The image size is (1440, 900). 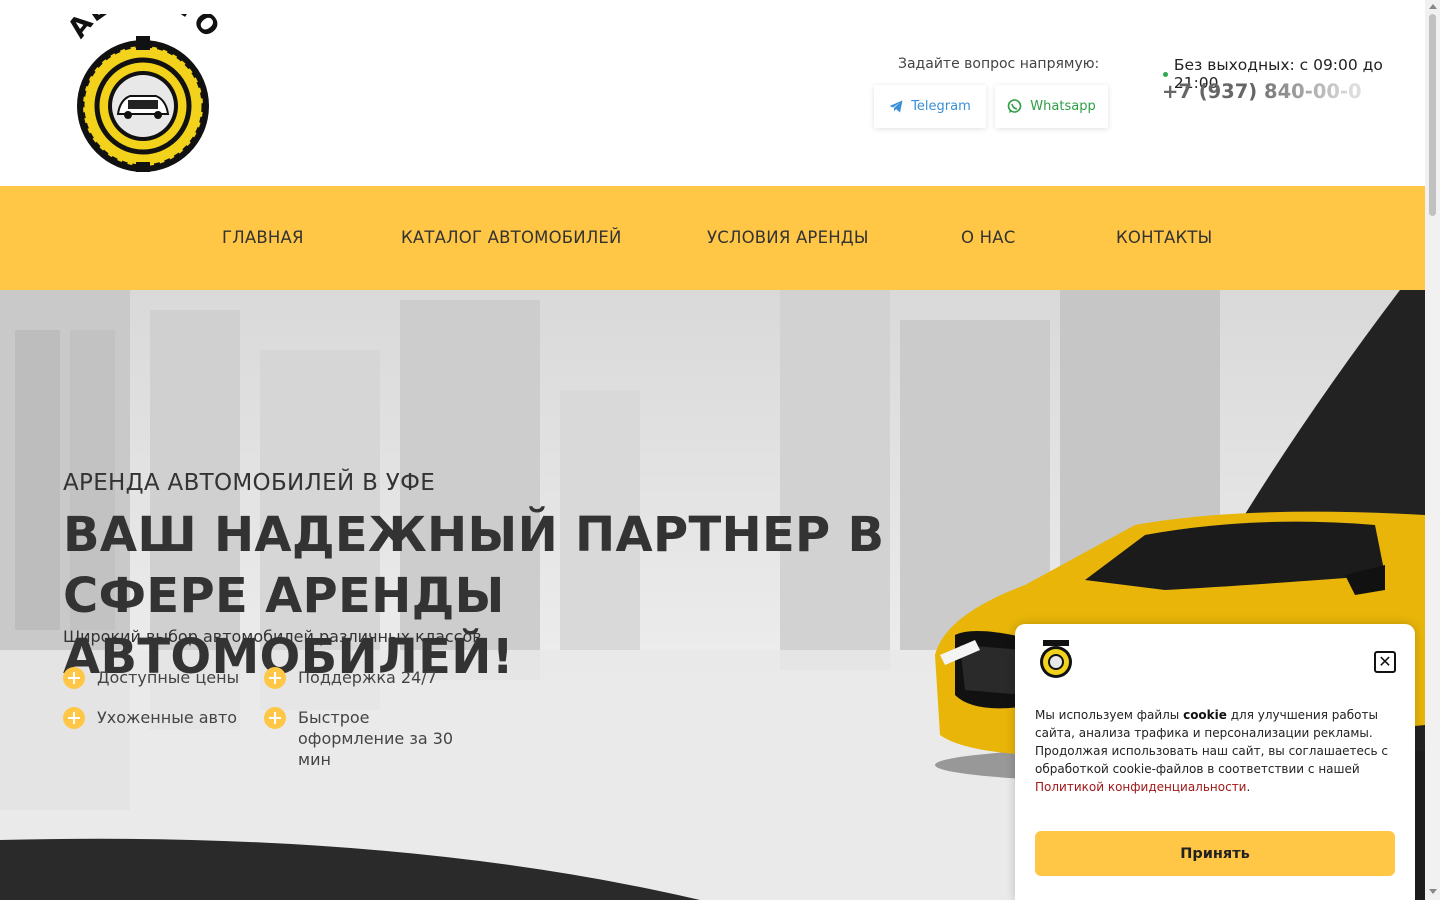 I want to click on phone-faded: 840-00-0, so click(x=1313, y=91).